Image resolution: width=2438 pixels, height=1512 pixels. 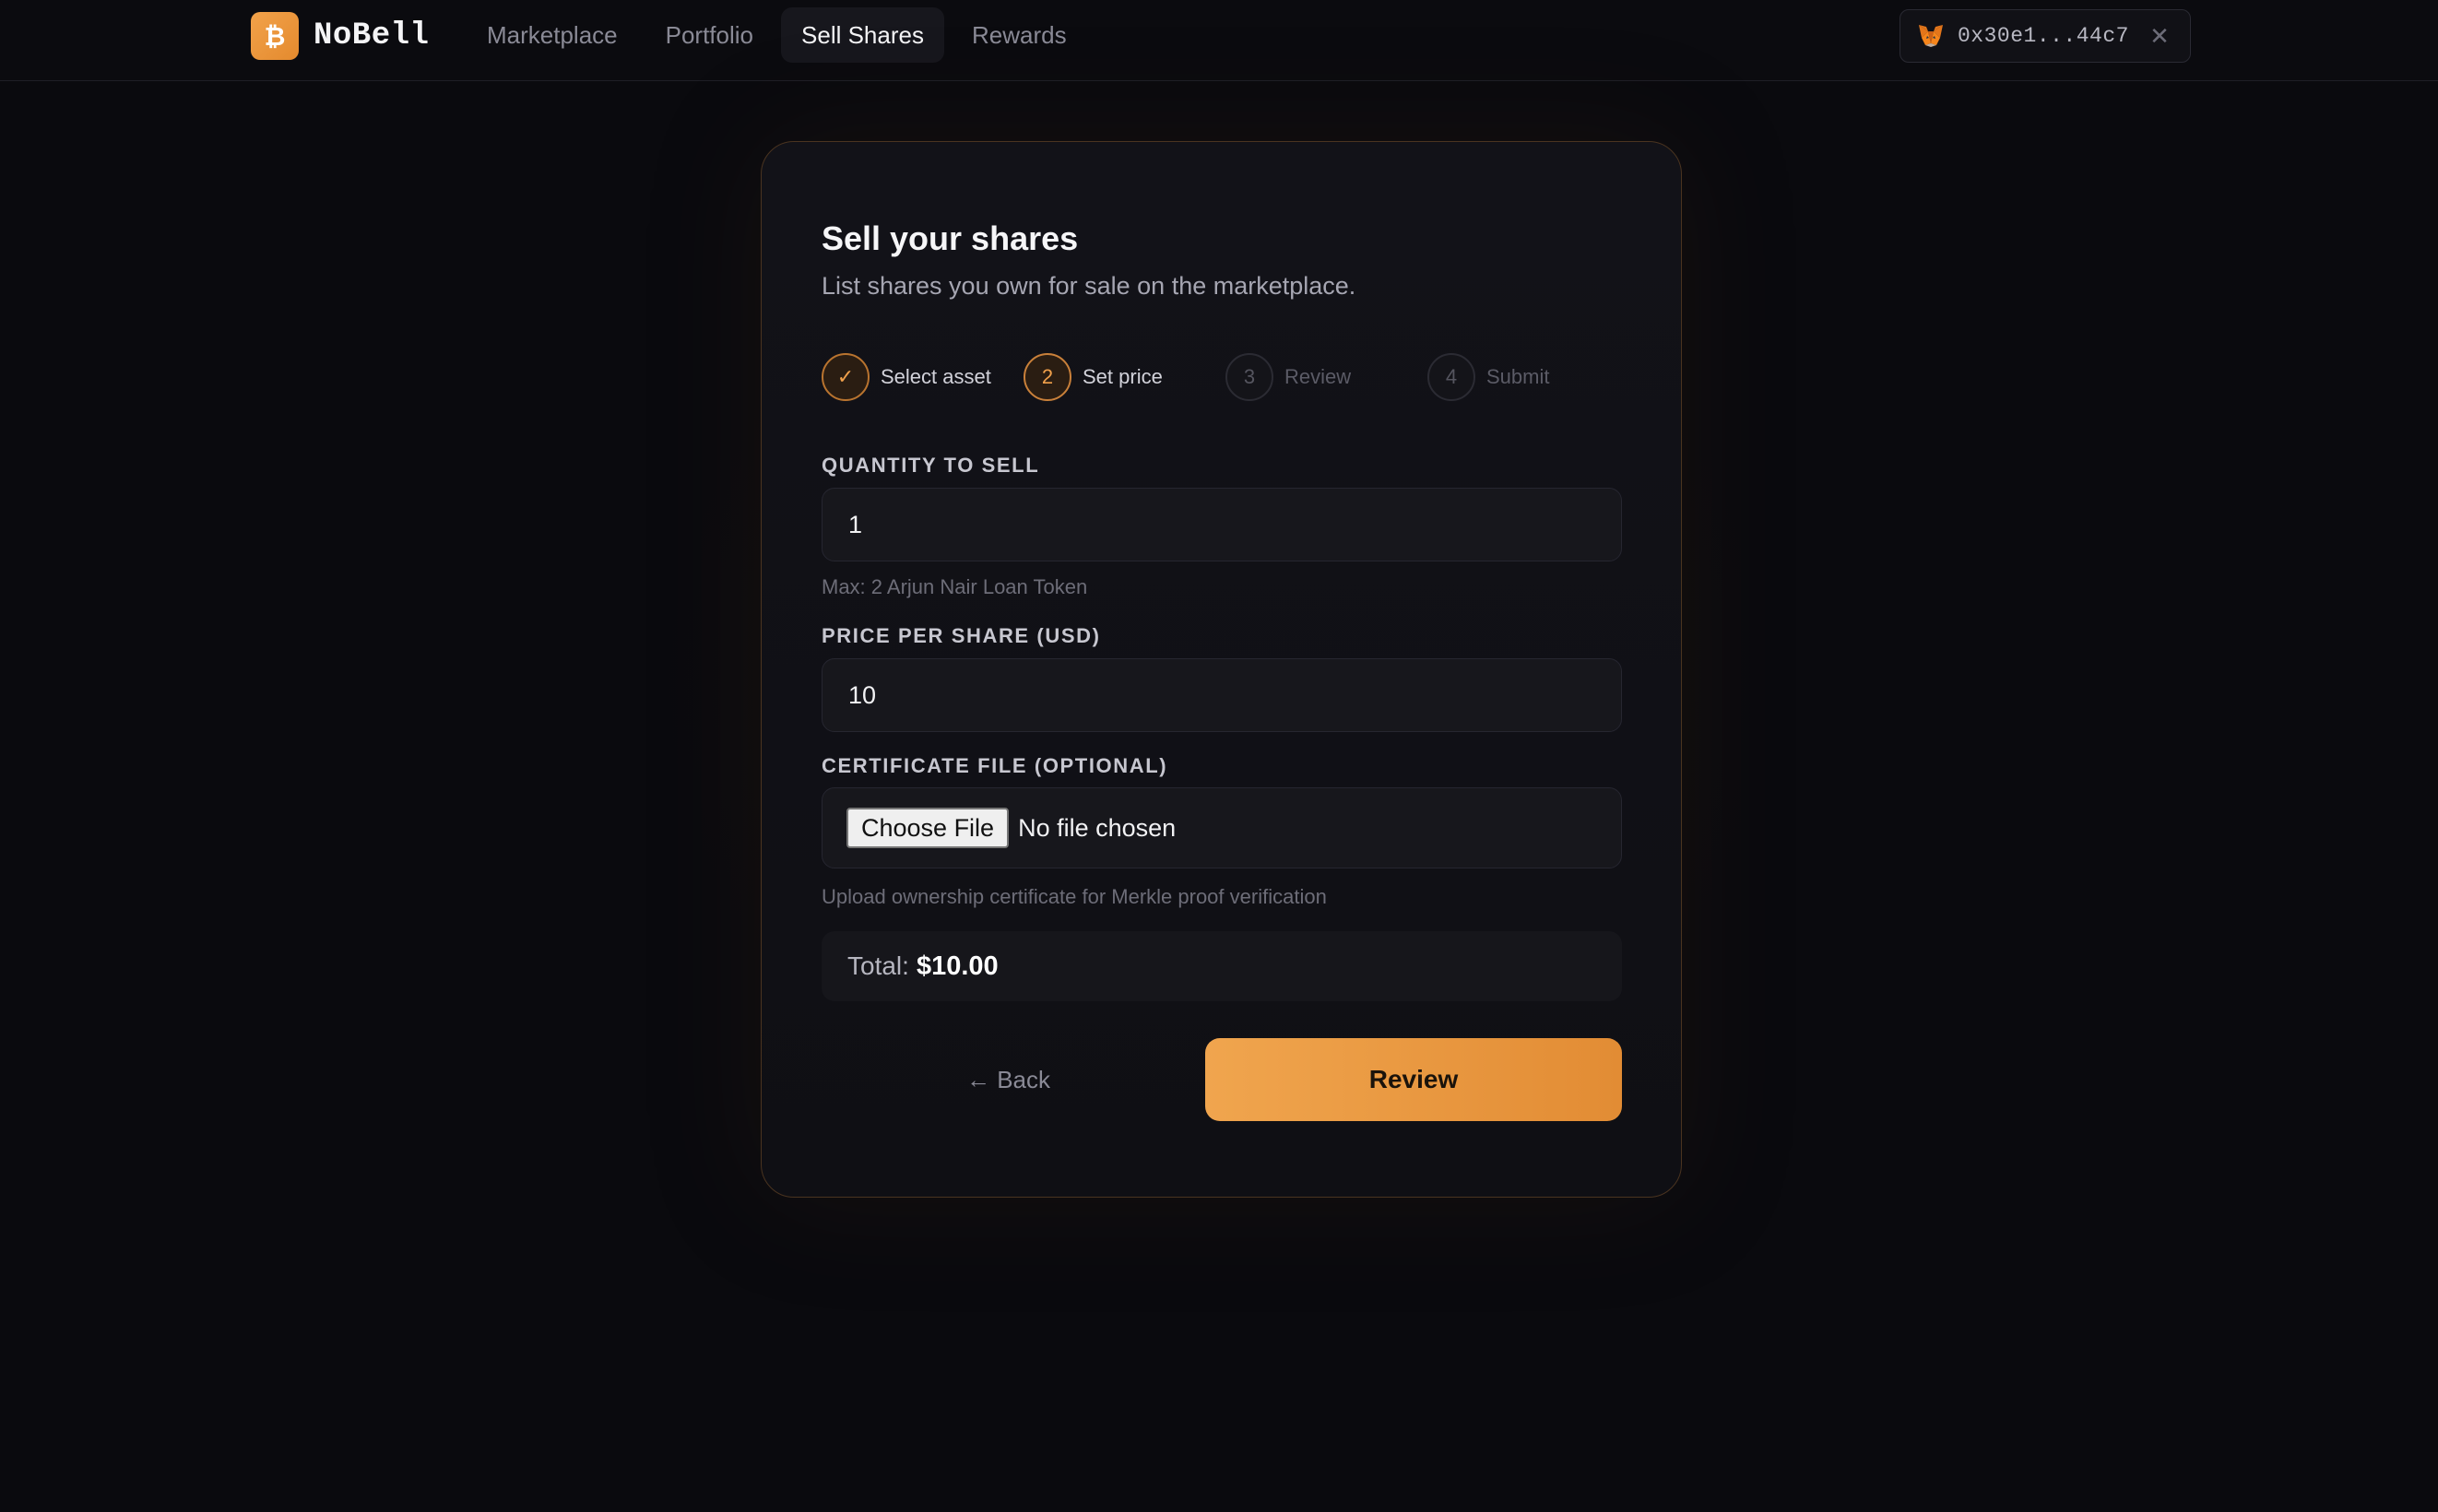 What do you see at coordinates (372, 35) in the screenshot?
I see `brand-name: NoBell` at bounding box center [372, 35].